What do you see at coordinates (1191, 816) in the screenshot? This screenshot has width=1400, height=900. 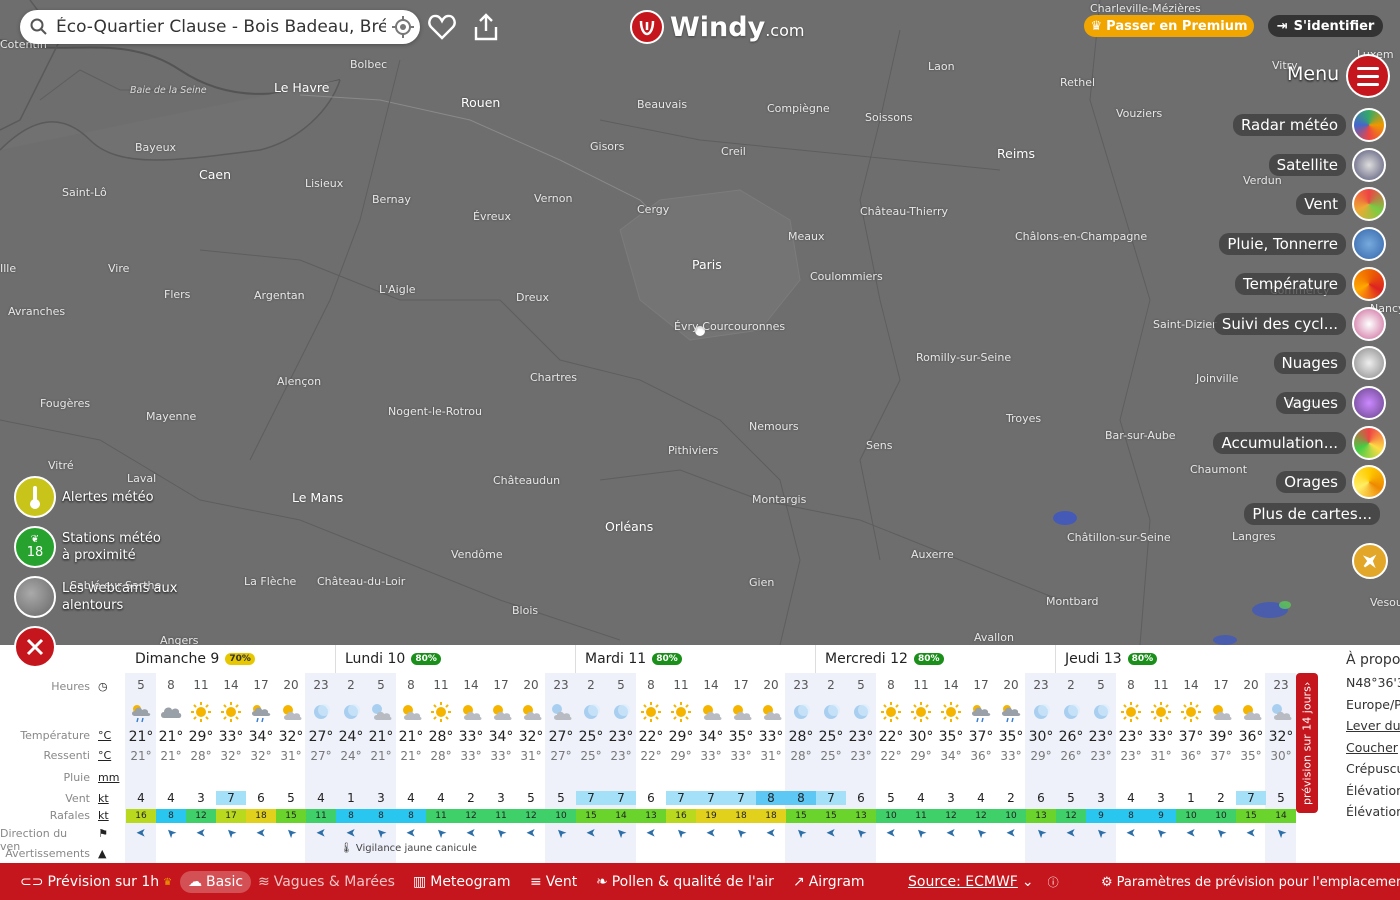 I see `forecast-gust: 10` at bounding box center [1191, 816].